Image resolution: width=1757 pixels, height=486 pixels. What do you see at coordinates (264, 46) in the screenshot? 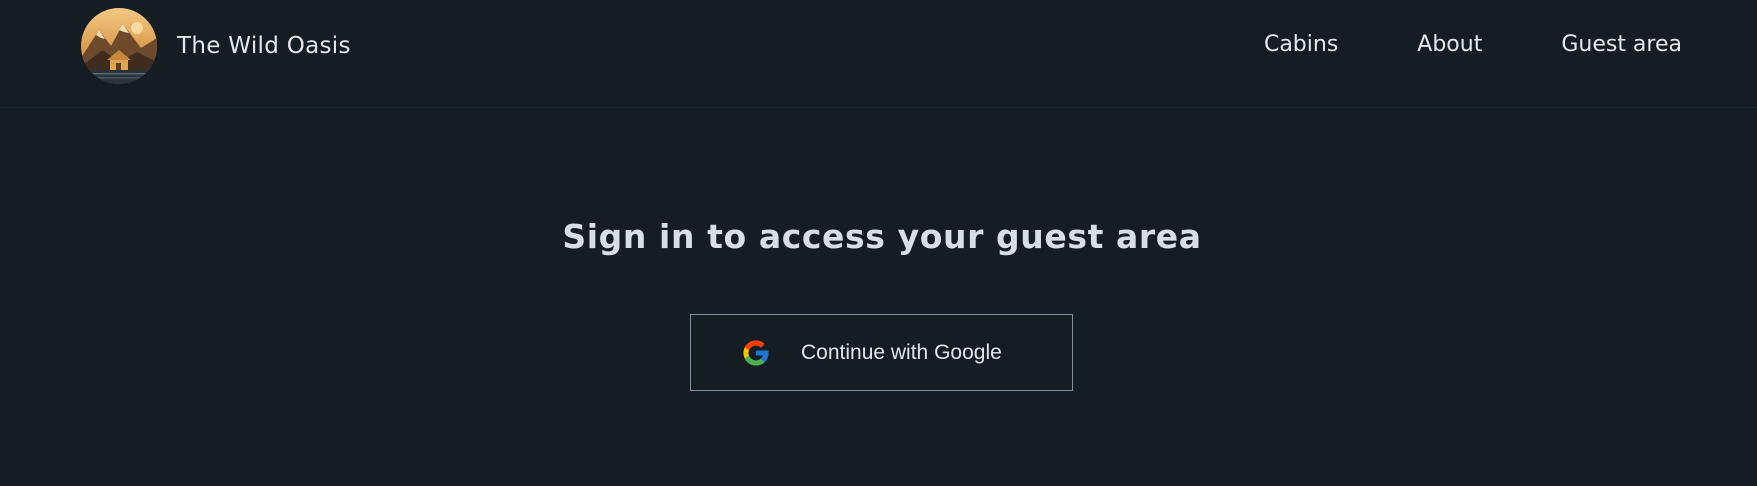
I see `brand-name: The Wild Oasis` at bounding box center [264, 46].